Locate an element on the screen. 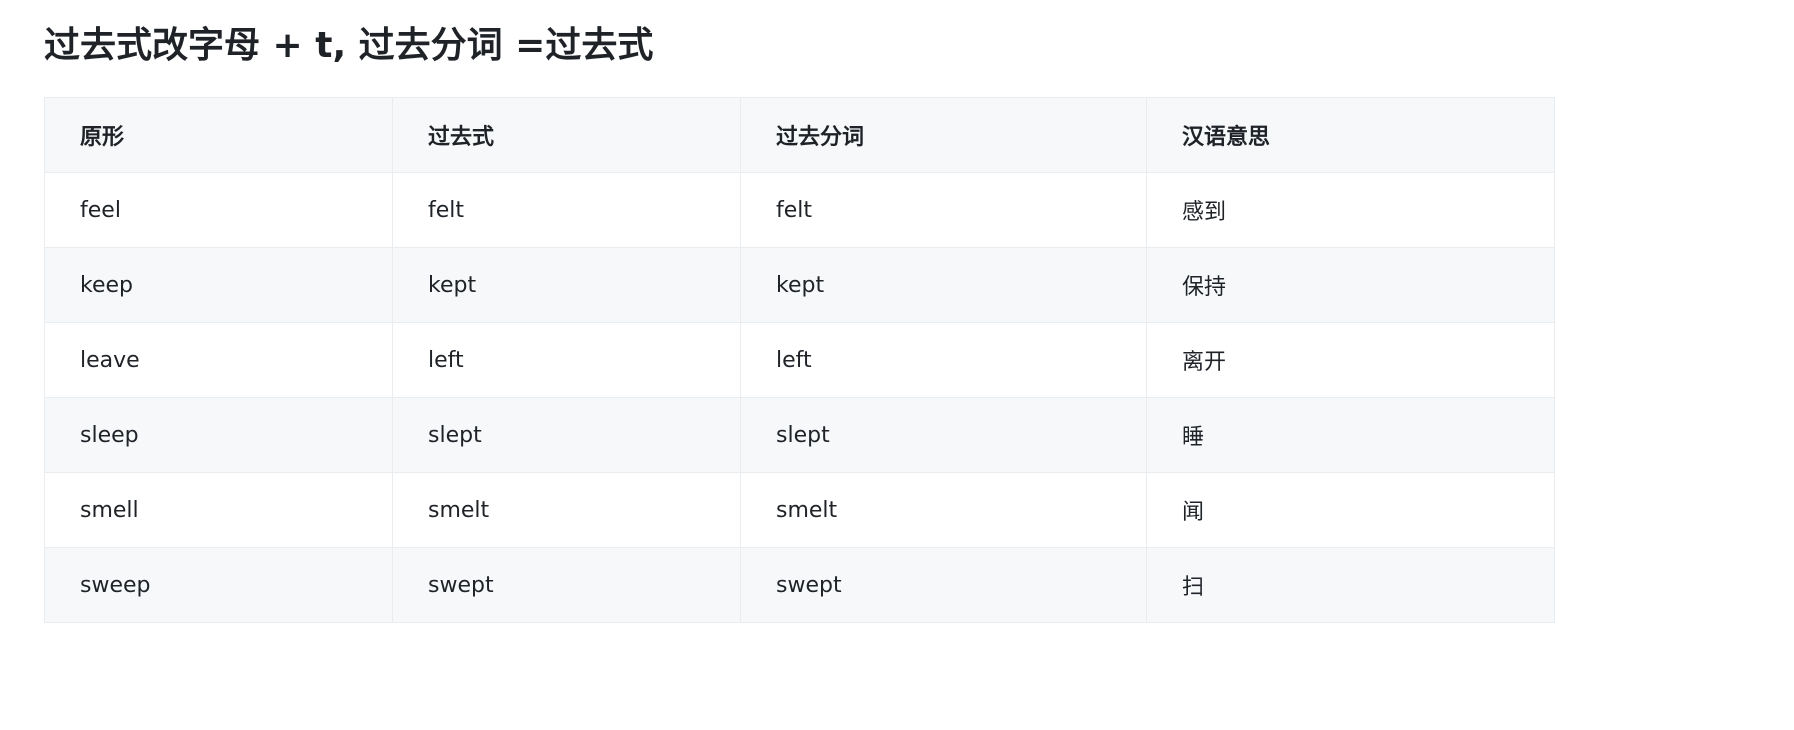  header-past-participle: 过去分词 is located at coordinates (943, 135).